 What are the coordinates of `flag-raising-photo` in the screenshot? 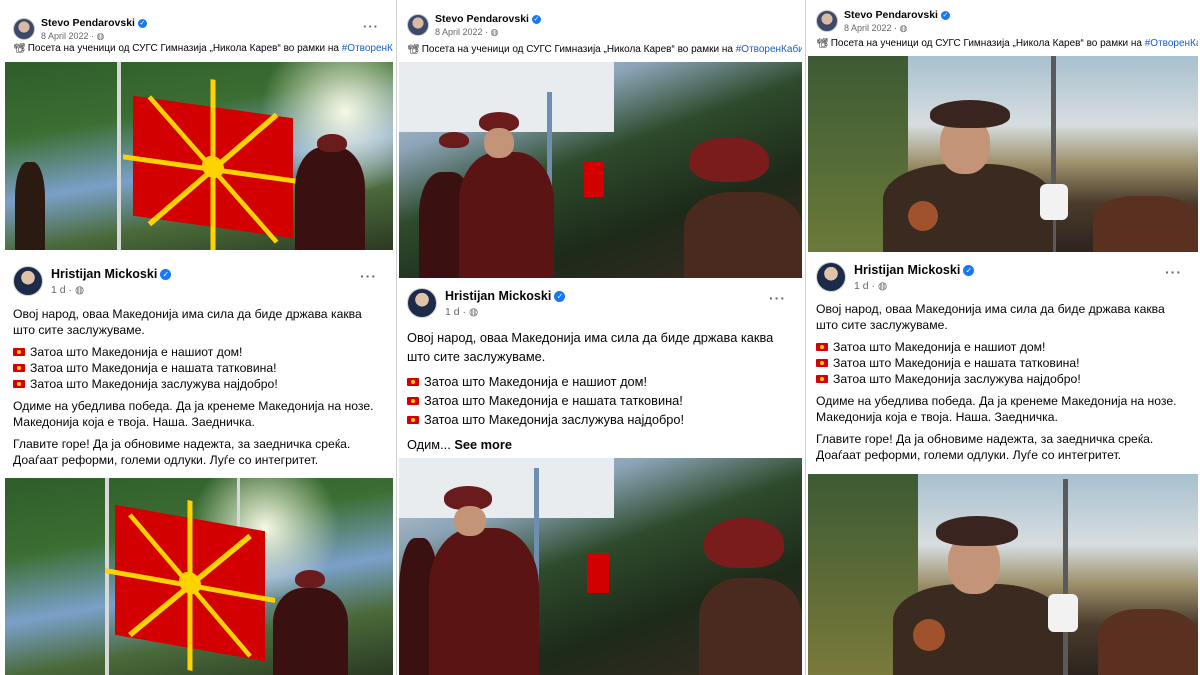 It's located at (199, 156).